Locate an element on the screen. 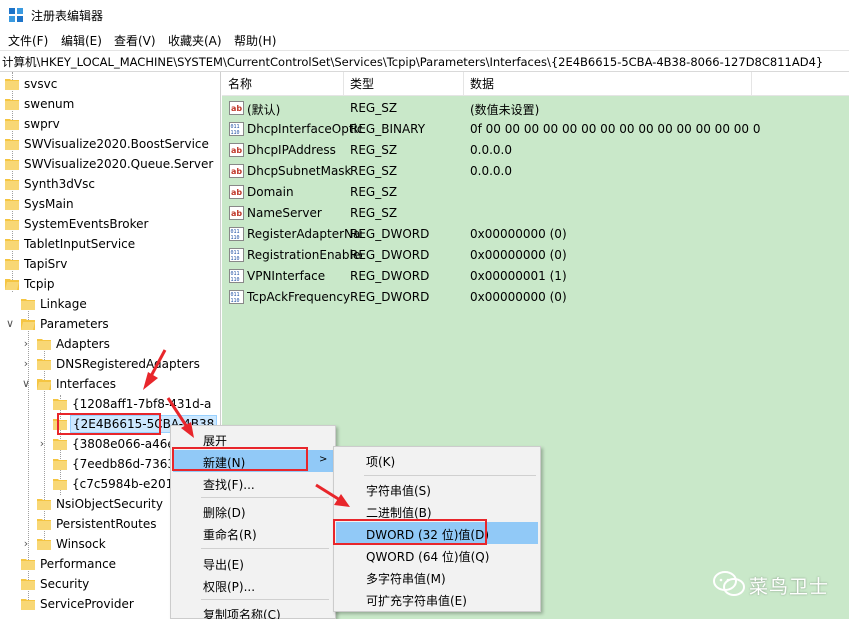  menu-item-new-expandable-string: 可扩充字符串值(E) is located at coordinates (437, 599).